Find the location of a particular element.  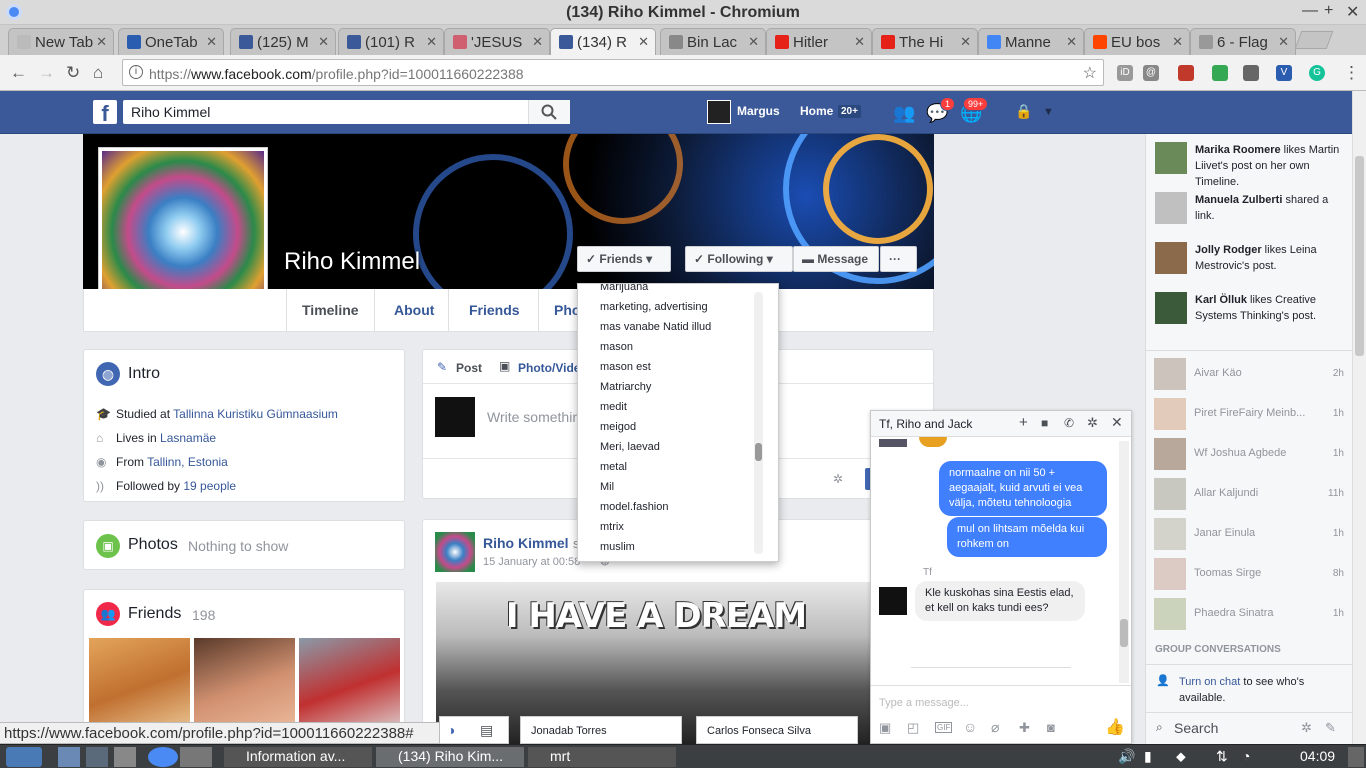

file-manager-icon is located at coordinates (69, 757).